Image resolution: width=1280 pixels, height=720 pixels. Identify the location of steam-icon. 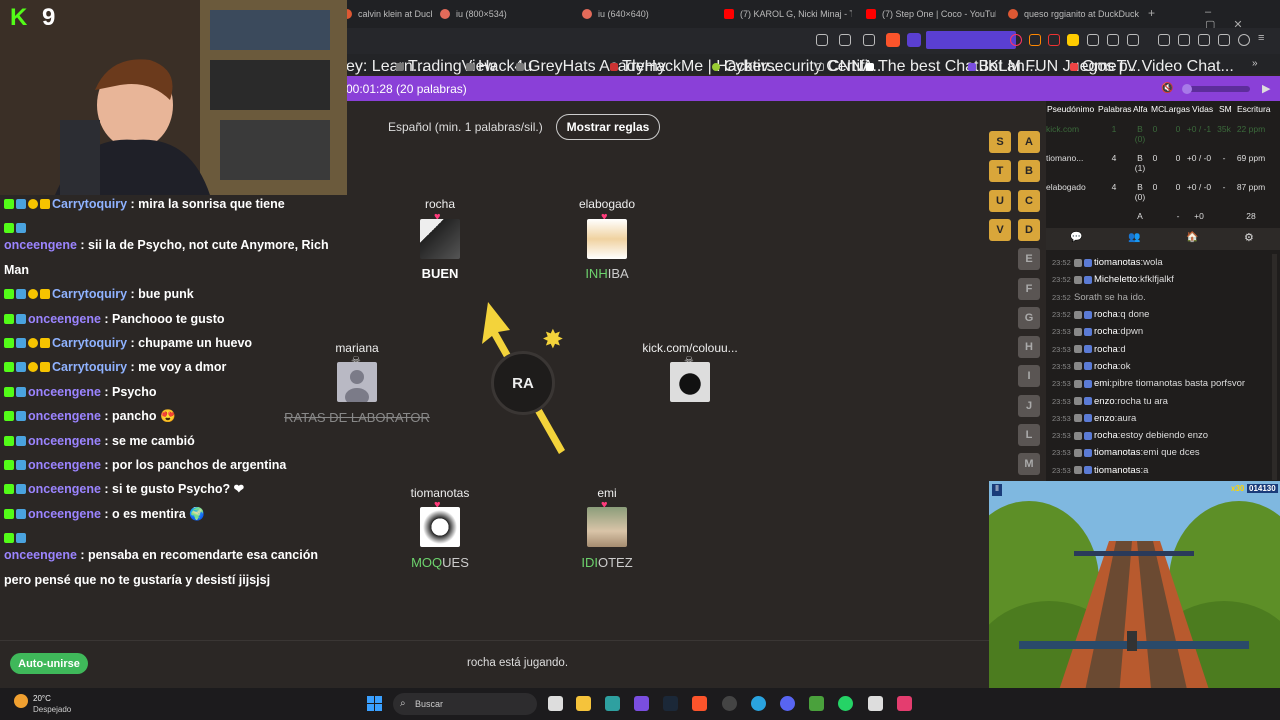
(670, 703).